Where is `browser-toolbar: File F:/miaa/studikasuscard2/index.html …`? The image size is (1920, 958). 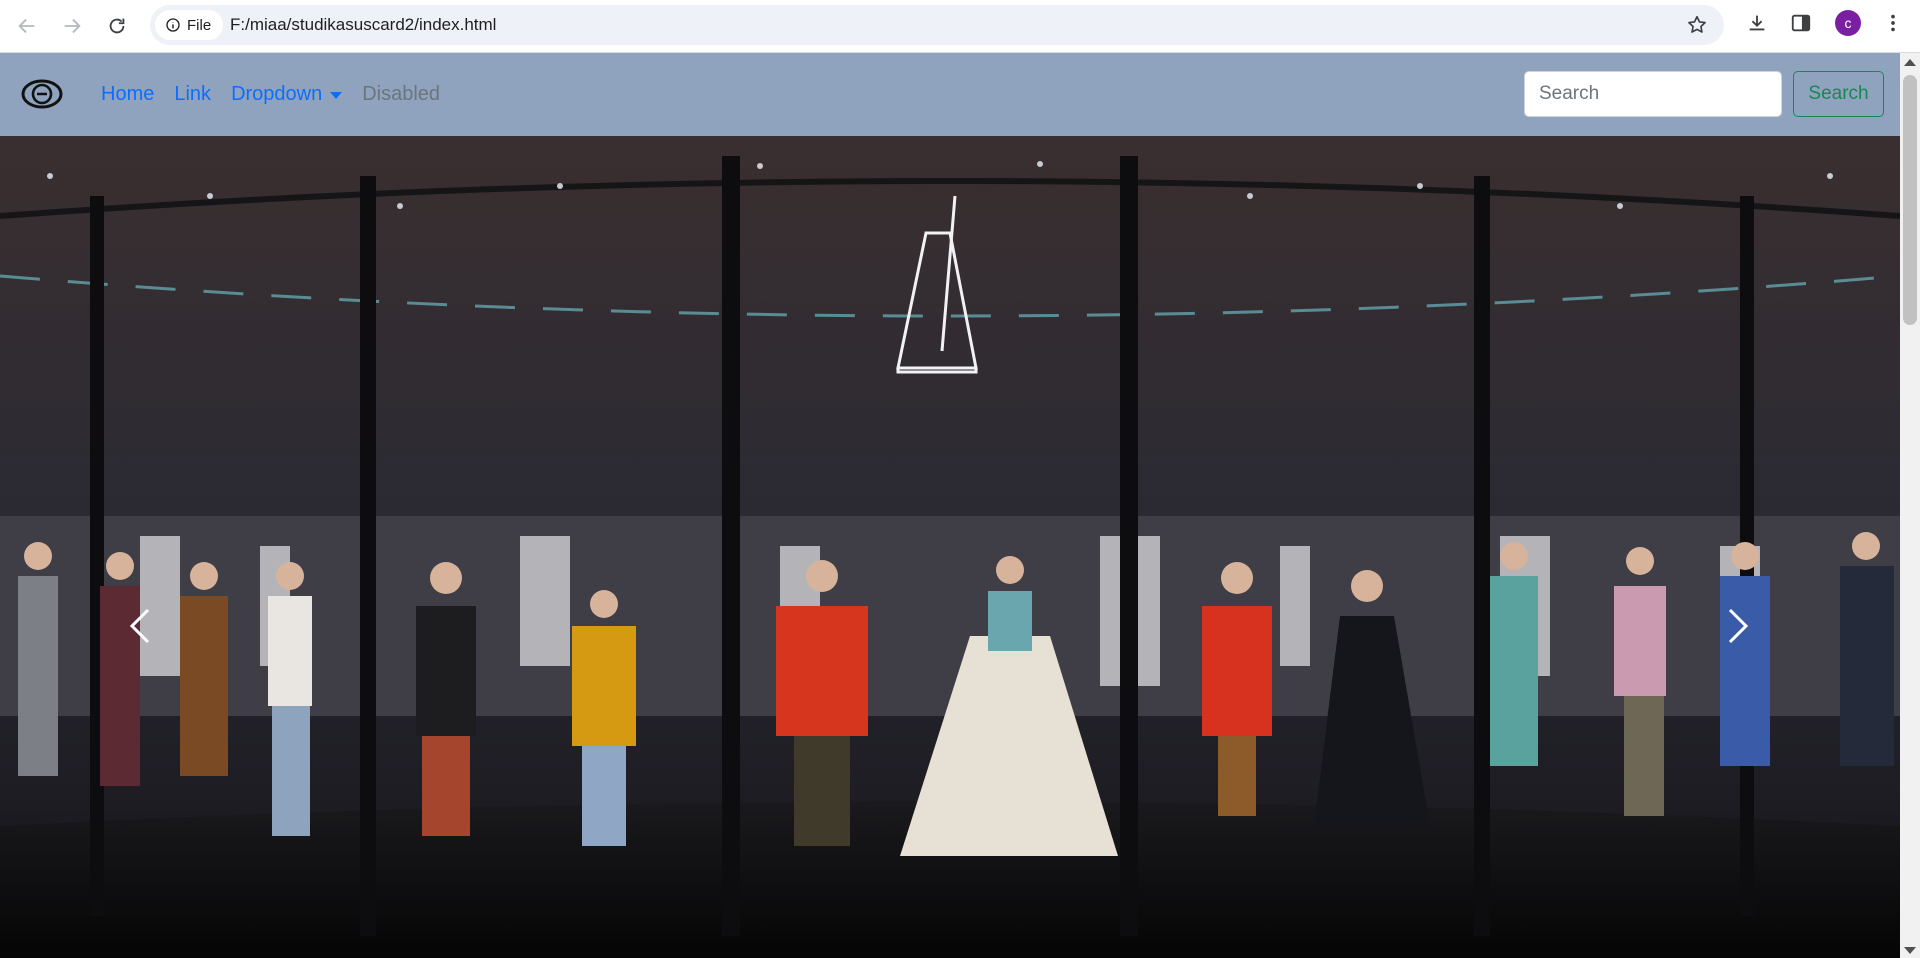
browser-toolbar: File F:/miaa/studikasuscard2/index.html … is located at coordinates (960, 26).